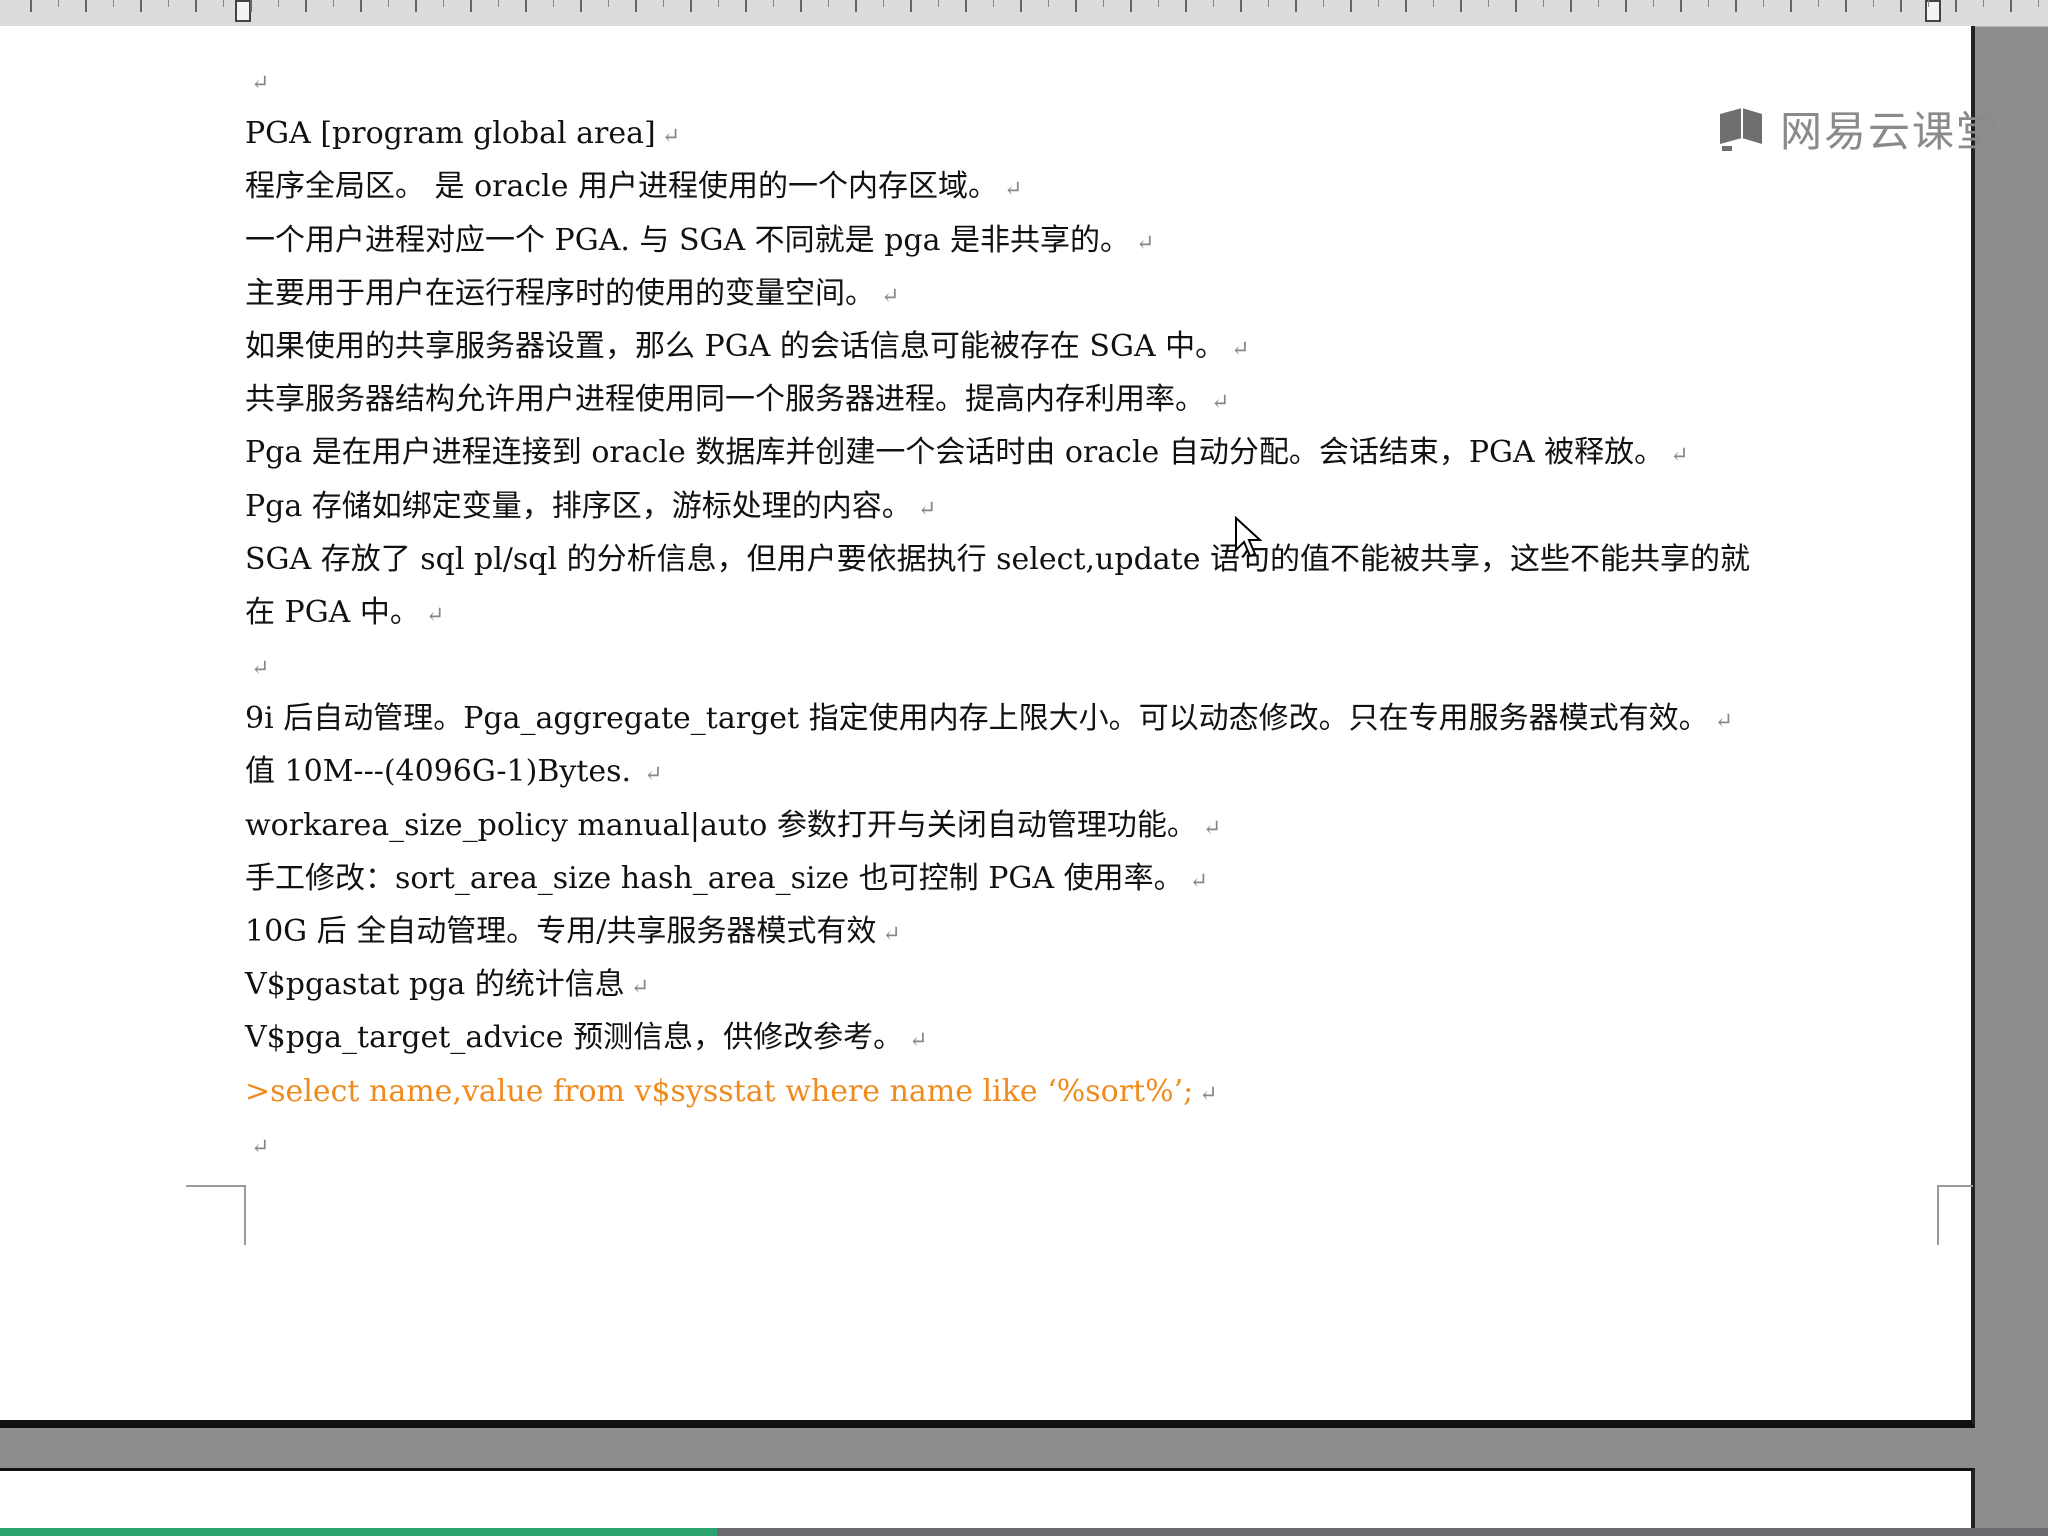 The height and width of the screenshot is (1536, 2048). Describe the element at coordinates (1024, 13) in the screenshot. I see `horizontal-ruler` at that location.